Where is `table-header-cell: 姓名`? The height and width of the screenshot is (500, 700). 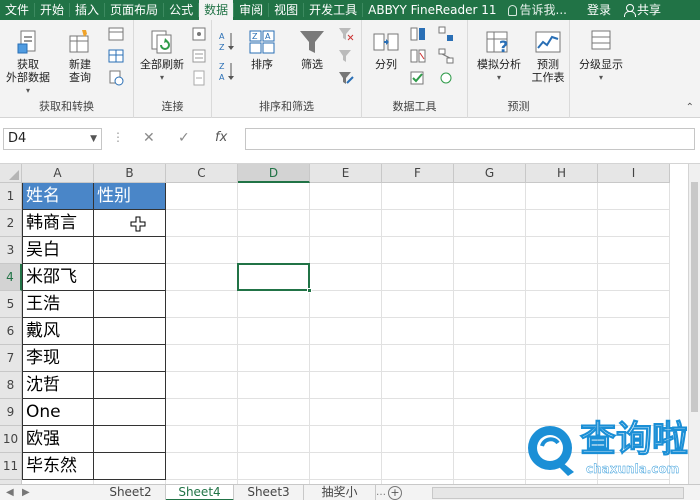 table-header-cell: 姓名 is located at coordinates (58, 196).